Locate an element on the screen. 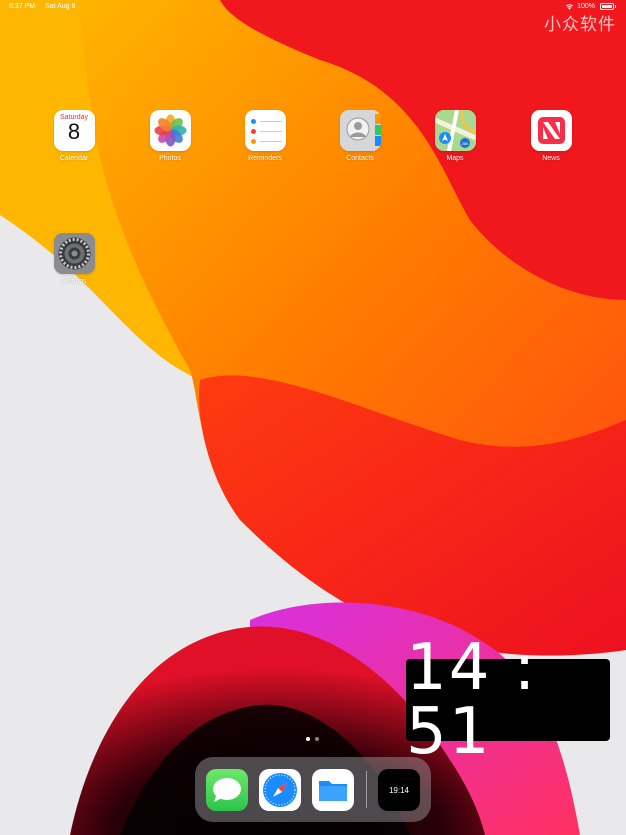 This screenshot has width=626, height=835. clock-app-time: 19:14 is located at coordinates (399, 790).